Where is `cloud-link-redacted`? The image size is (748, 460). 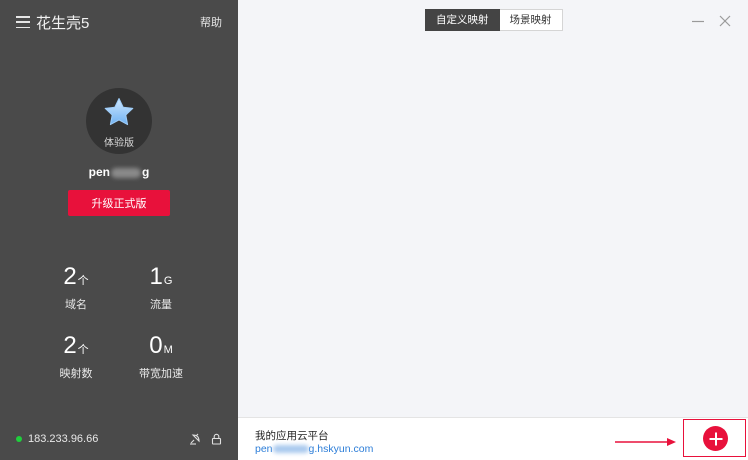 cloud-link-redacted is located at coordinates (290, 449).